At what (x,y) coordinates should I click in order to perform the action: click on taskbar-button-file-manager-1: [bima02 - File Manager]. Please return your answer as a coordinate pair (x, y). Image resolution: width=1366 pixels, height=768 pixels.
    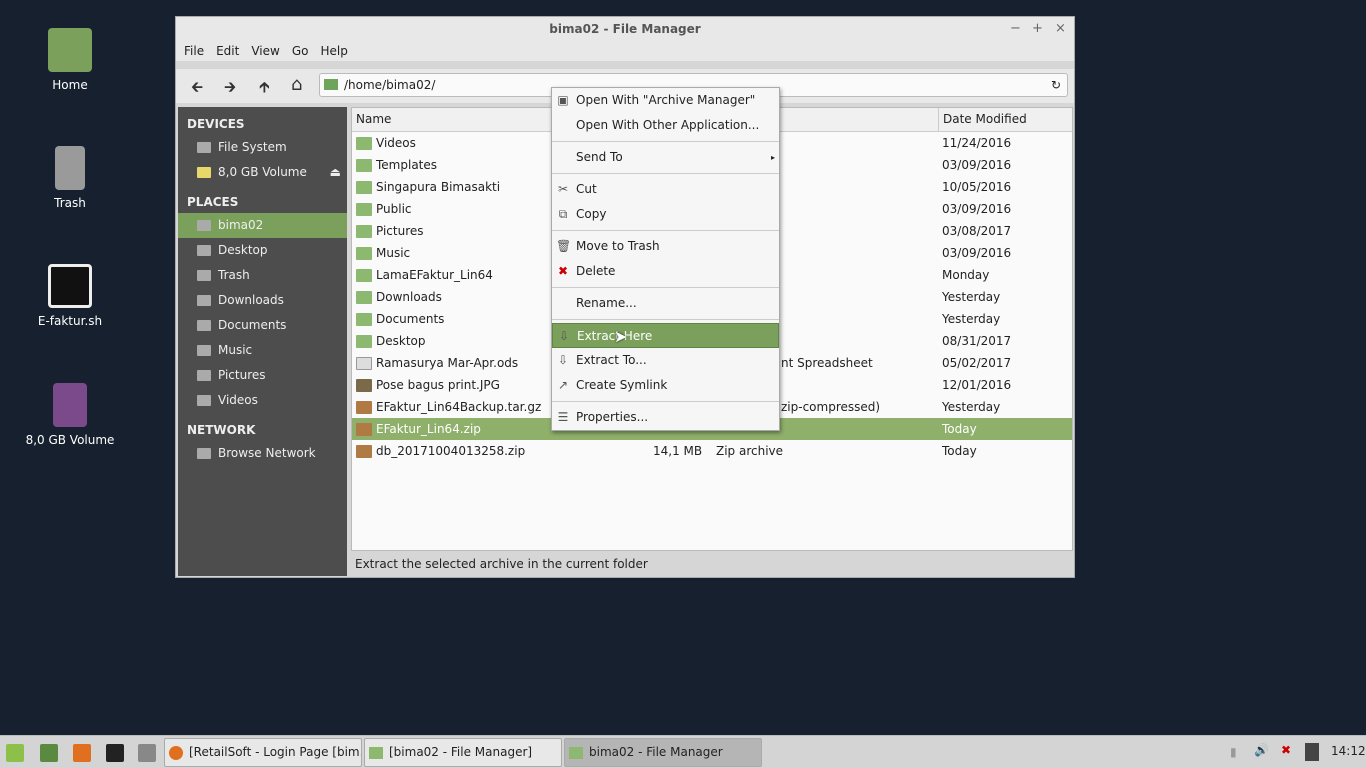
    Looking at the image, I should click on (463, 752).